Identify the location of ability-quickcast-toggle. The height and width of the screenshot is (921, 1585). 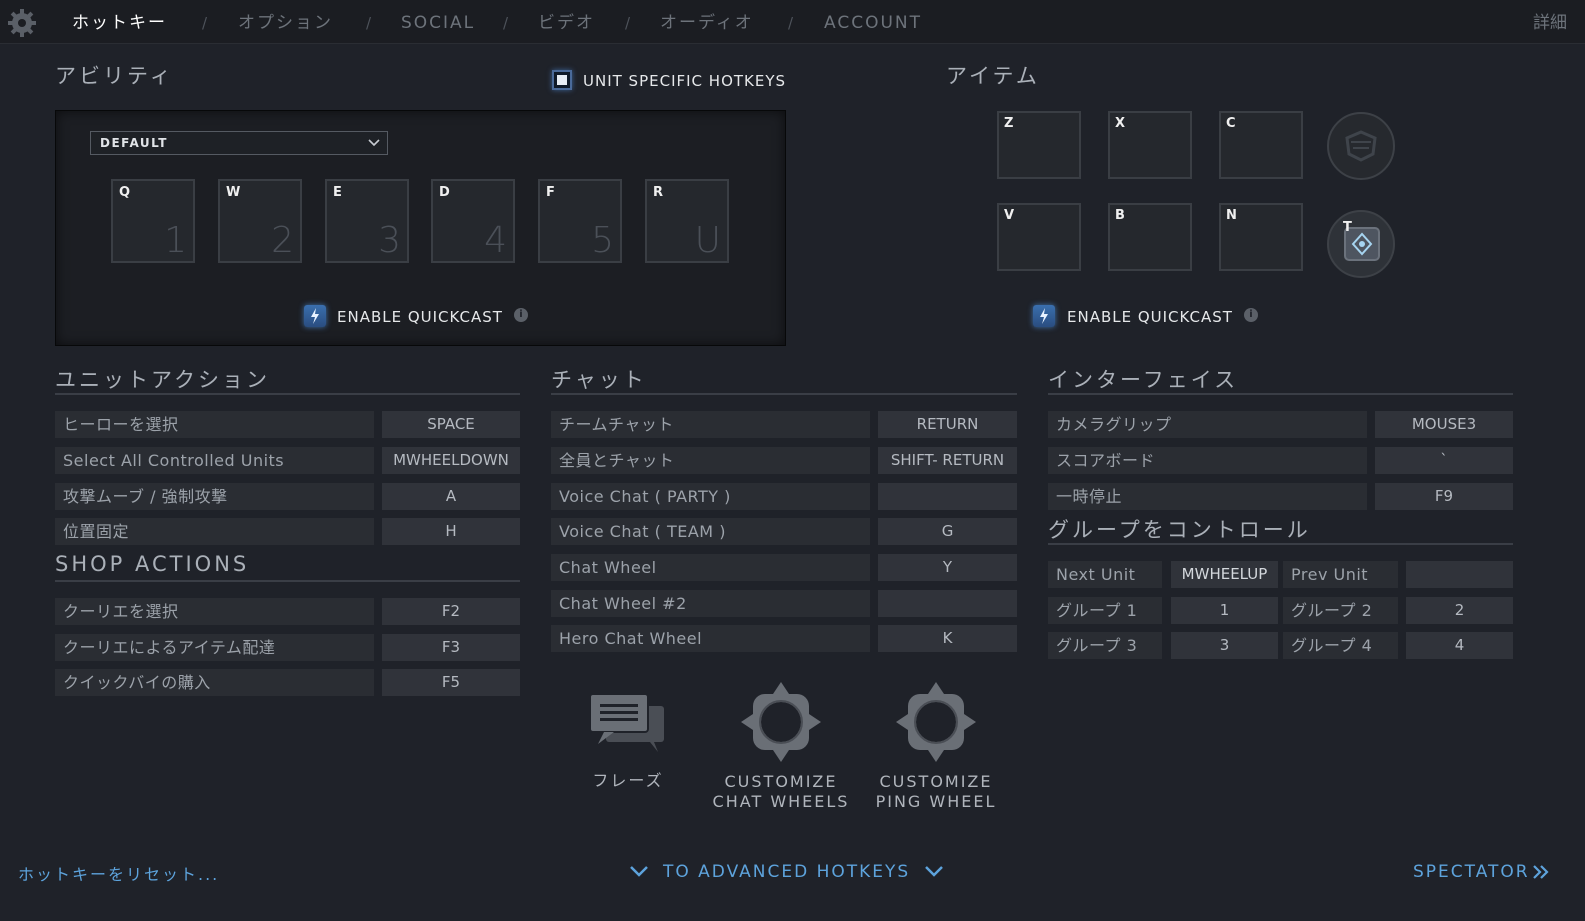
(315, 316).